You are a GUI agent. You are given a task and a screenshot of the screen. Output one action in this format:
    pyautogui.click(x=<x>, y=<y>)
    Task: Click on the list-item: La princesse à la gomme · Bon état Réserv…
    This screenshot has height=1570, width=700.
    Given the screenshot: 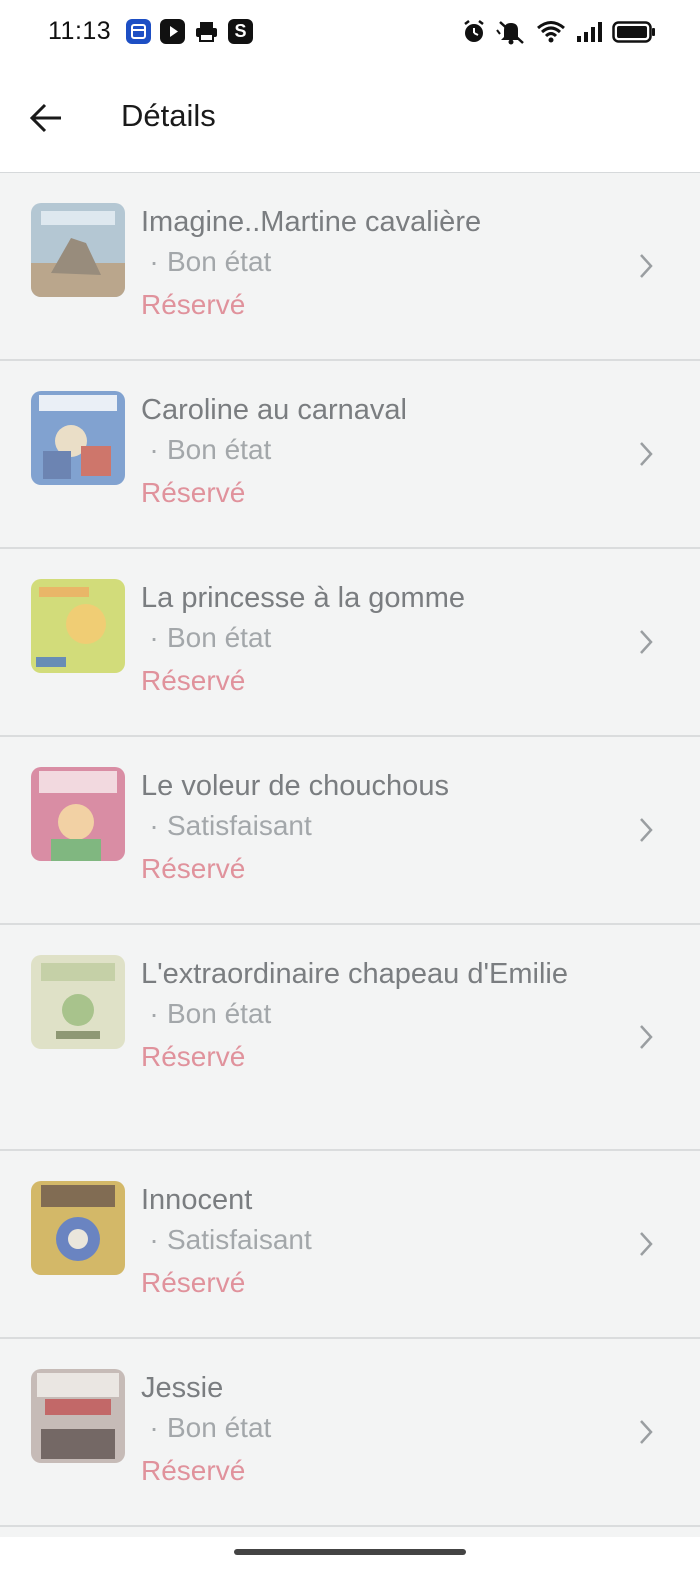 What is the action you would take?
    pyautogui.click(x=350, y=643)
    